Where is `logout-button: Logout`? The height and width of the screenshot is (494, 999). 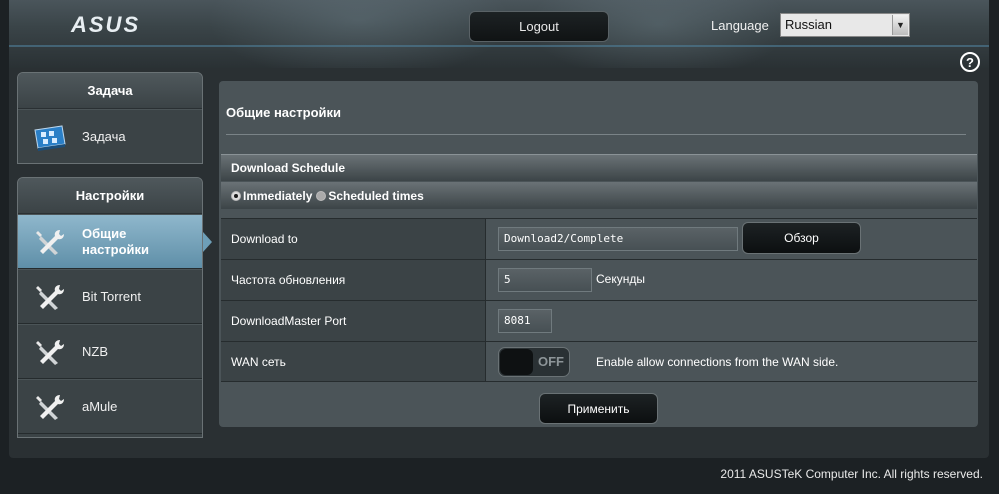 logout-button: Logout is located at coordinates (539, 26).